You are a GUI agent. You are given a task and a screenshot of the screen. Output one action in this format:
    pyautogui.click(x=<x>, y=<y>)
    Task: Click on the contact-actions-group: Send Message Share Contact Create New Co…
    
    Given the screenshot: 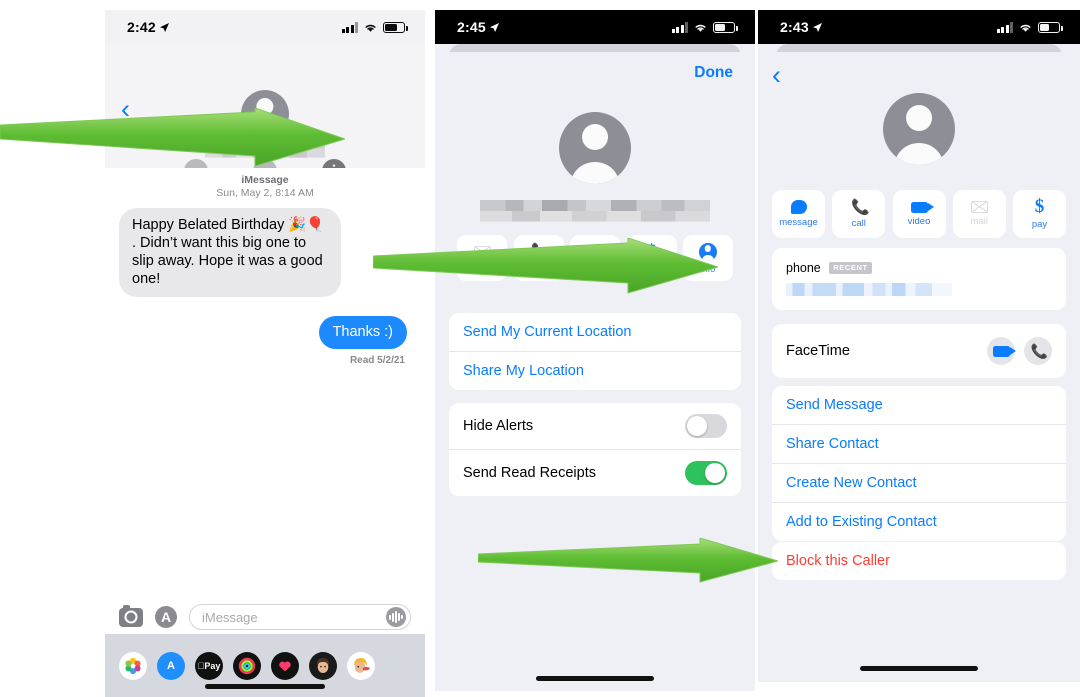 What is the action you would take?
    pyautogui.click(x=919, y=463)
    